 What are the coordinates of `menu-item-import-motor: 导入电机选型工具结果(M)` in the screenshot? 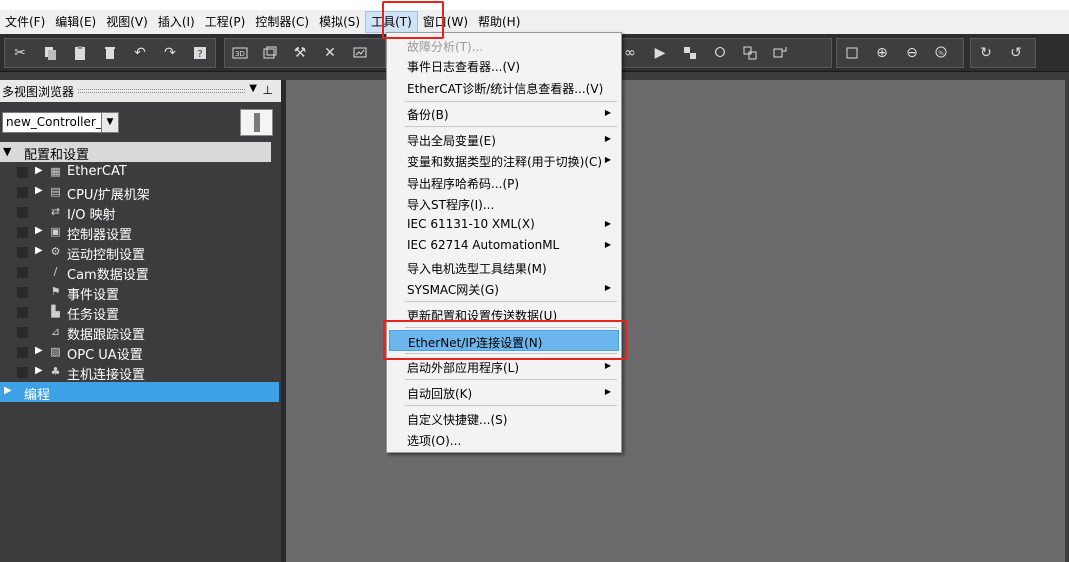 It's located at (504, 267).